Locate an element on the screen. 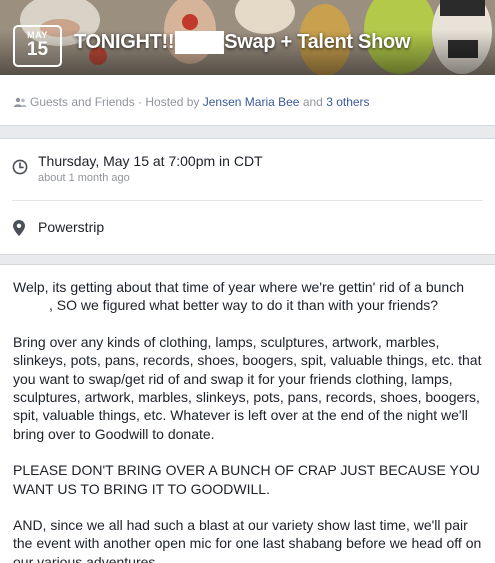 The image size is (495, 563). clock-icon is located at coordinates (20, 167).